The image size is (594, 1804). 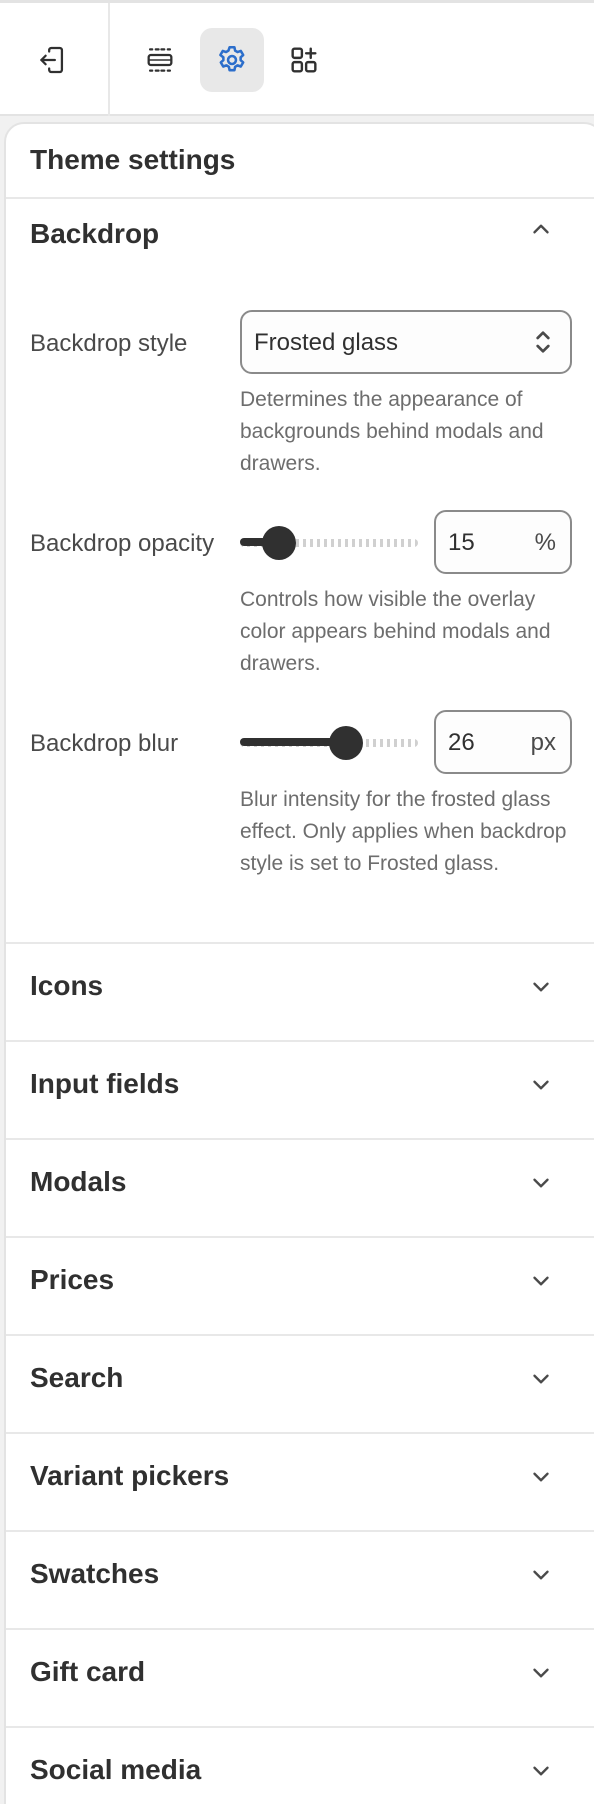 What do you see at coordinates (67, 985) in the screenshot?
I see `section-label: Icons` at bounding box center [67, 985].